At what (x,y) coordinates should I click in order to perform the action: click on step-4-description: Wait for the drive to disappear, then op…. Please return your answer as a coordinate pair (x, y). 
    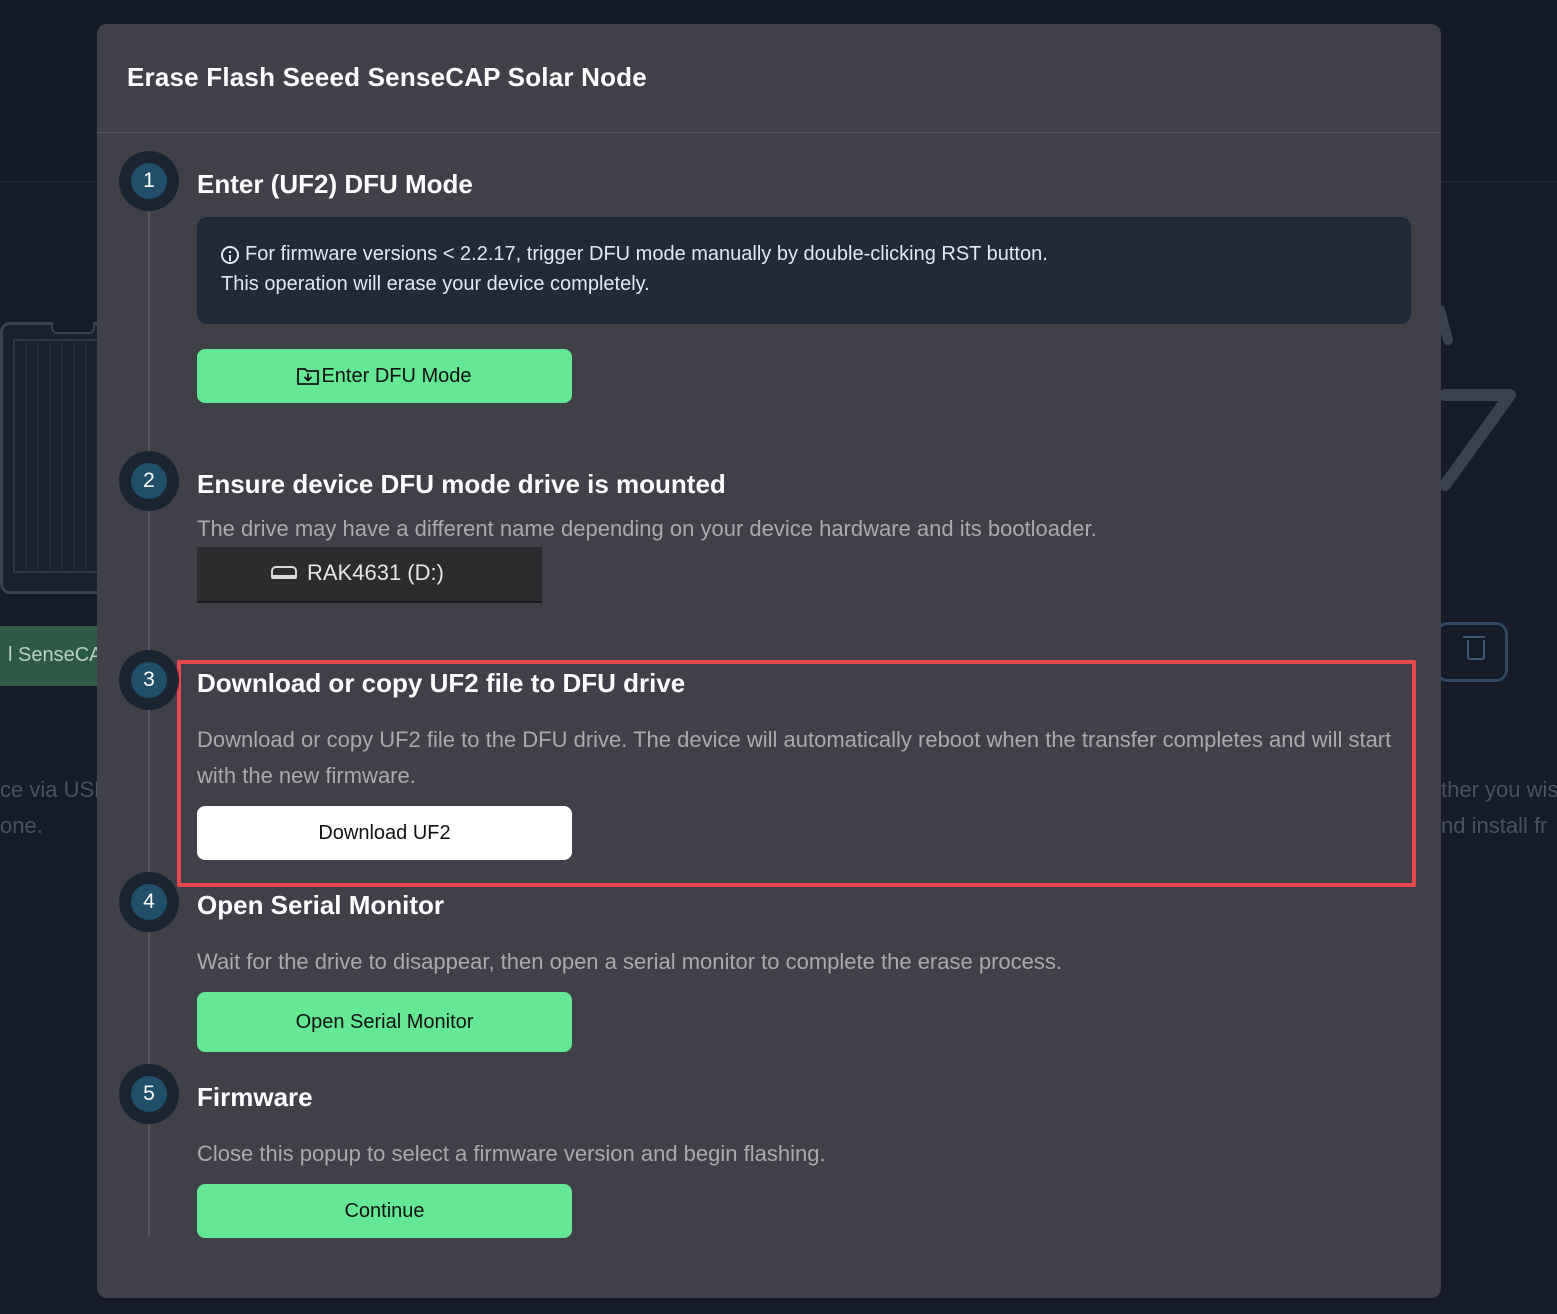
    Looking at the image, I should click on (629, 961).